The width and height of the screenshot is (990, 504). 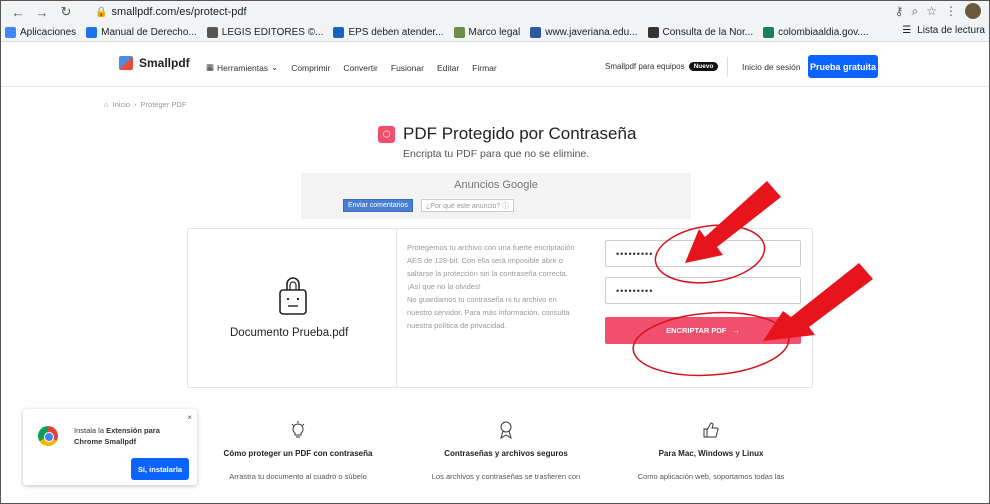 What do you see at coordinates (703, 253) in the screenshot?
I see `password-input: •••••••••` at bounding box center [703, 253].